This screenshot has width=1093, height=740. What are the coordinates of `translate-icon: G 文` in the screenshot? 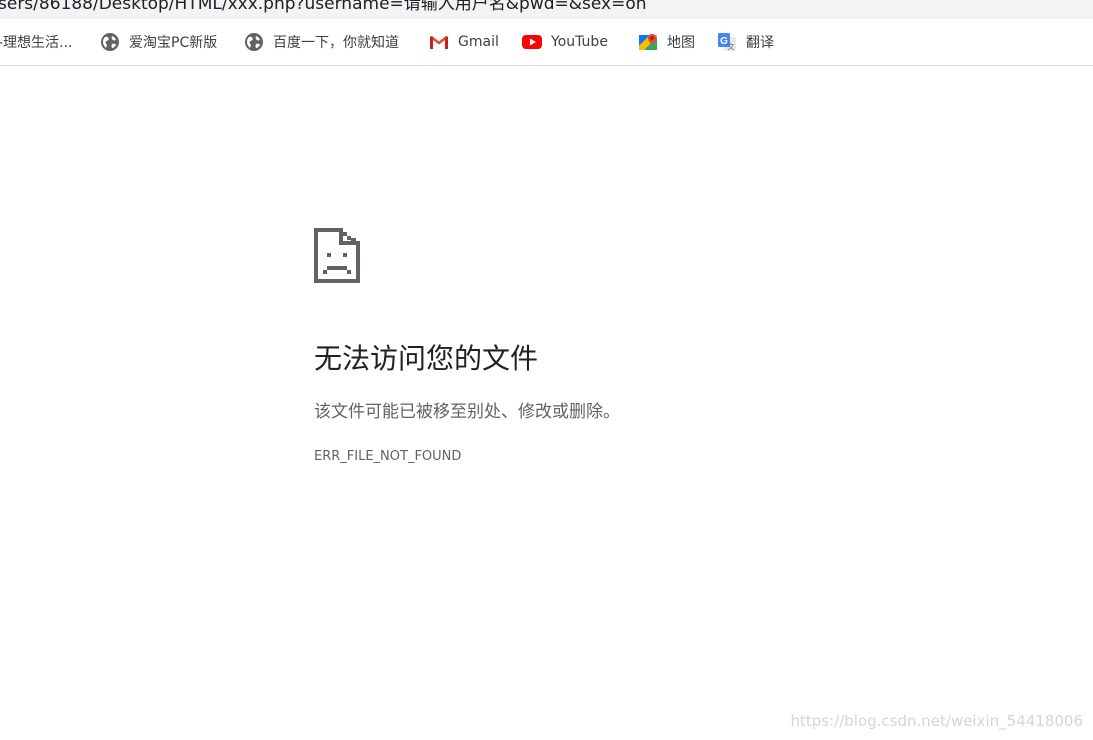 It's located at (727, 42).